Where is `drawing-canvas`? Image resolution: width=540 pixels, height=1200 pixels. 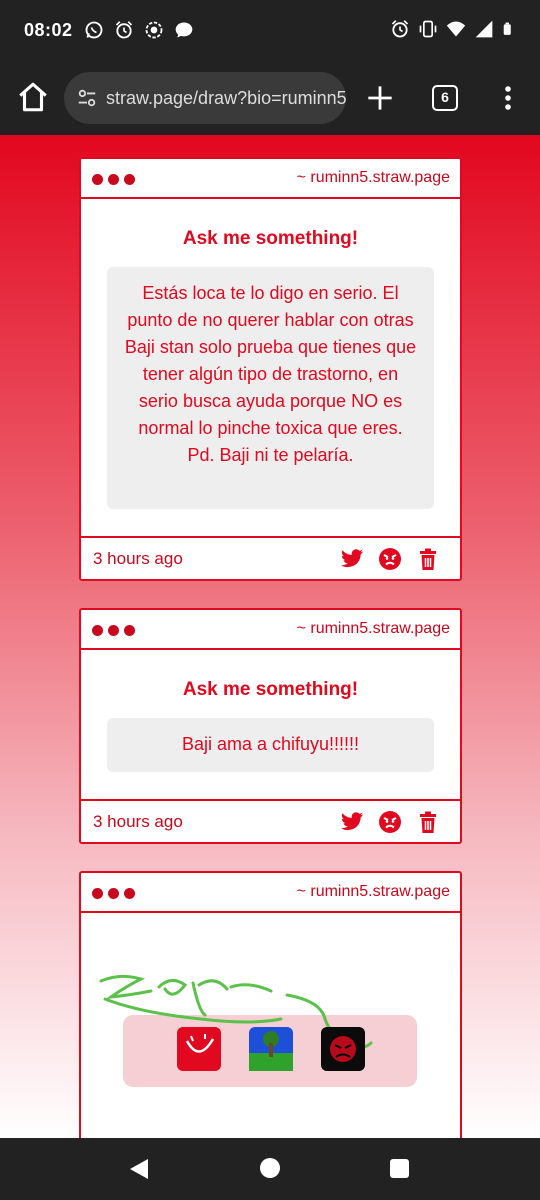 drawing-canvas is located at coordinates (258, 1030).